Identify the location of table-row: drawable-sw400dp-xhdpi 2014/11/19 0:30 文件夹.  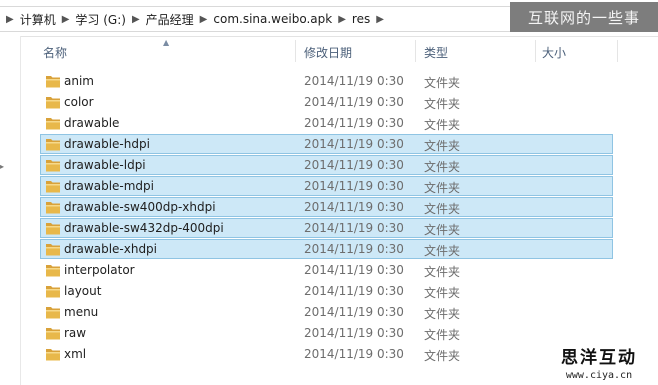
(326, 207).